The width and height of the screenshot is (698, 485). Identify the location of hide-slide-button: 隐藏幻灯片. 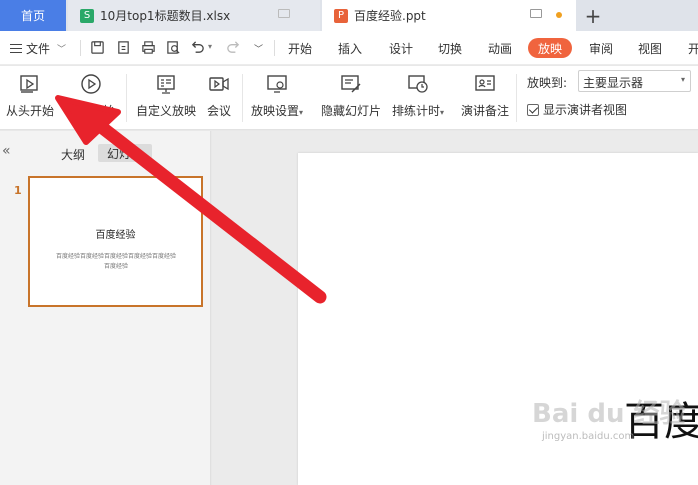
(351, 95).